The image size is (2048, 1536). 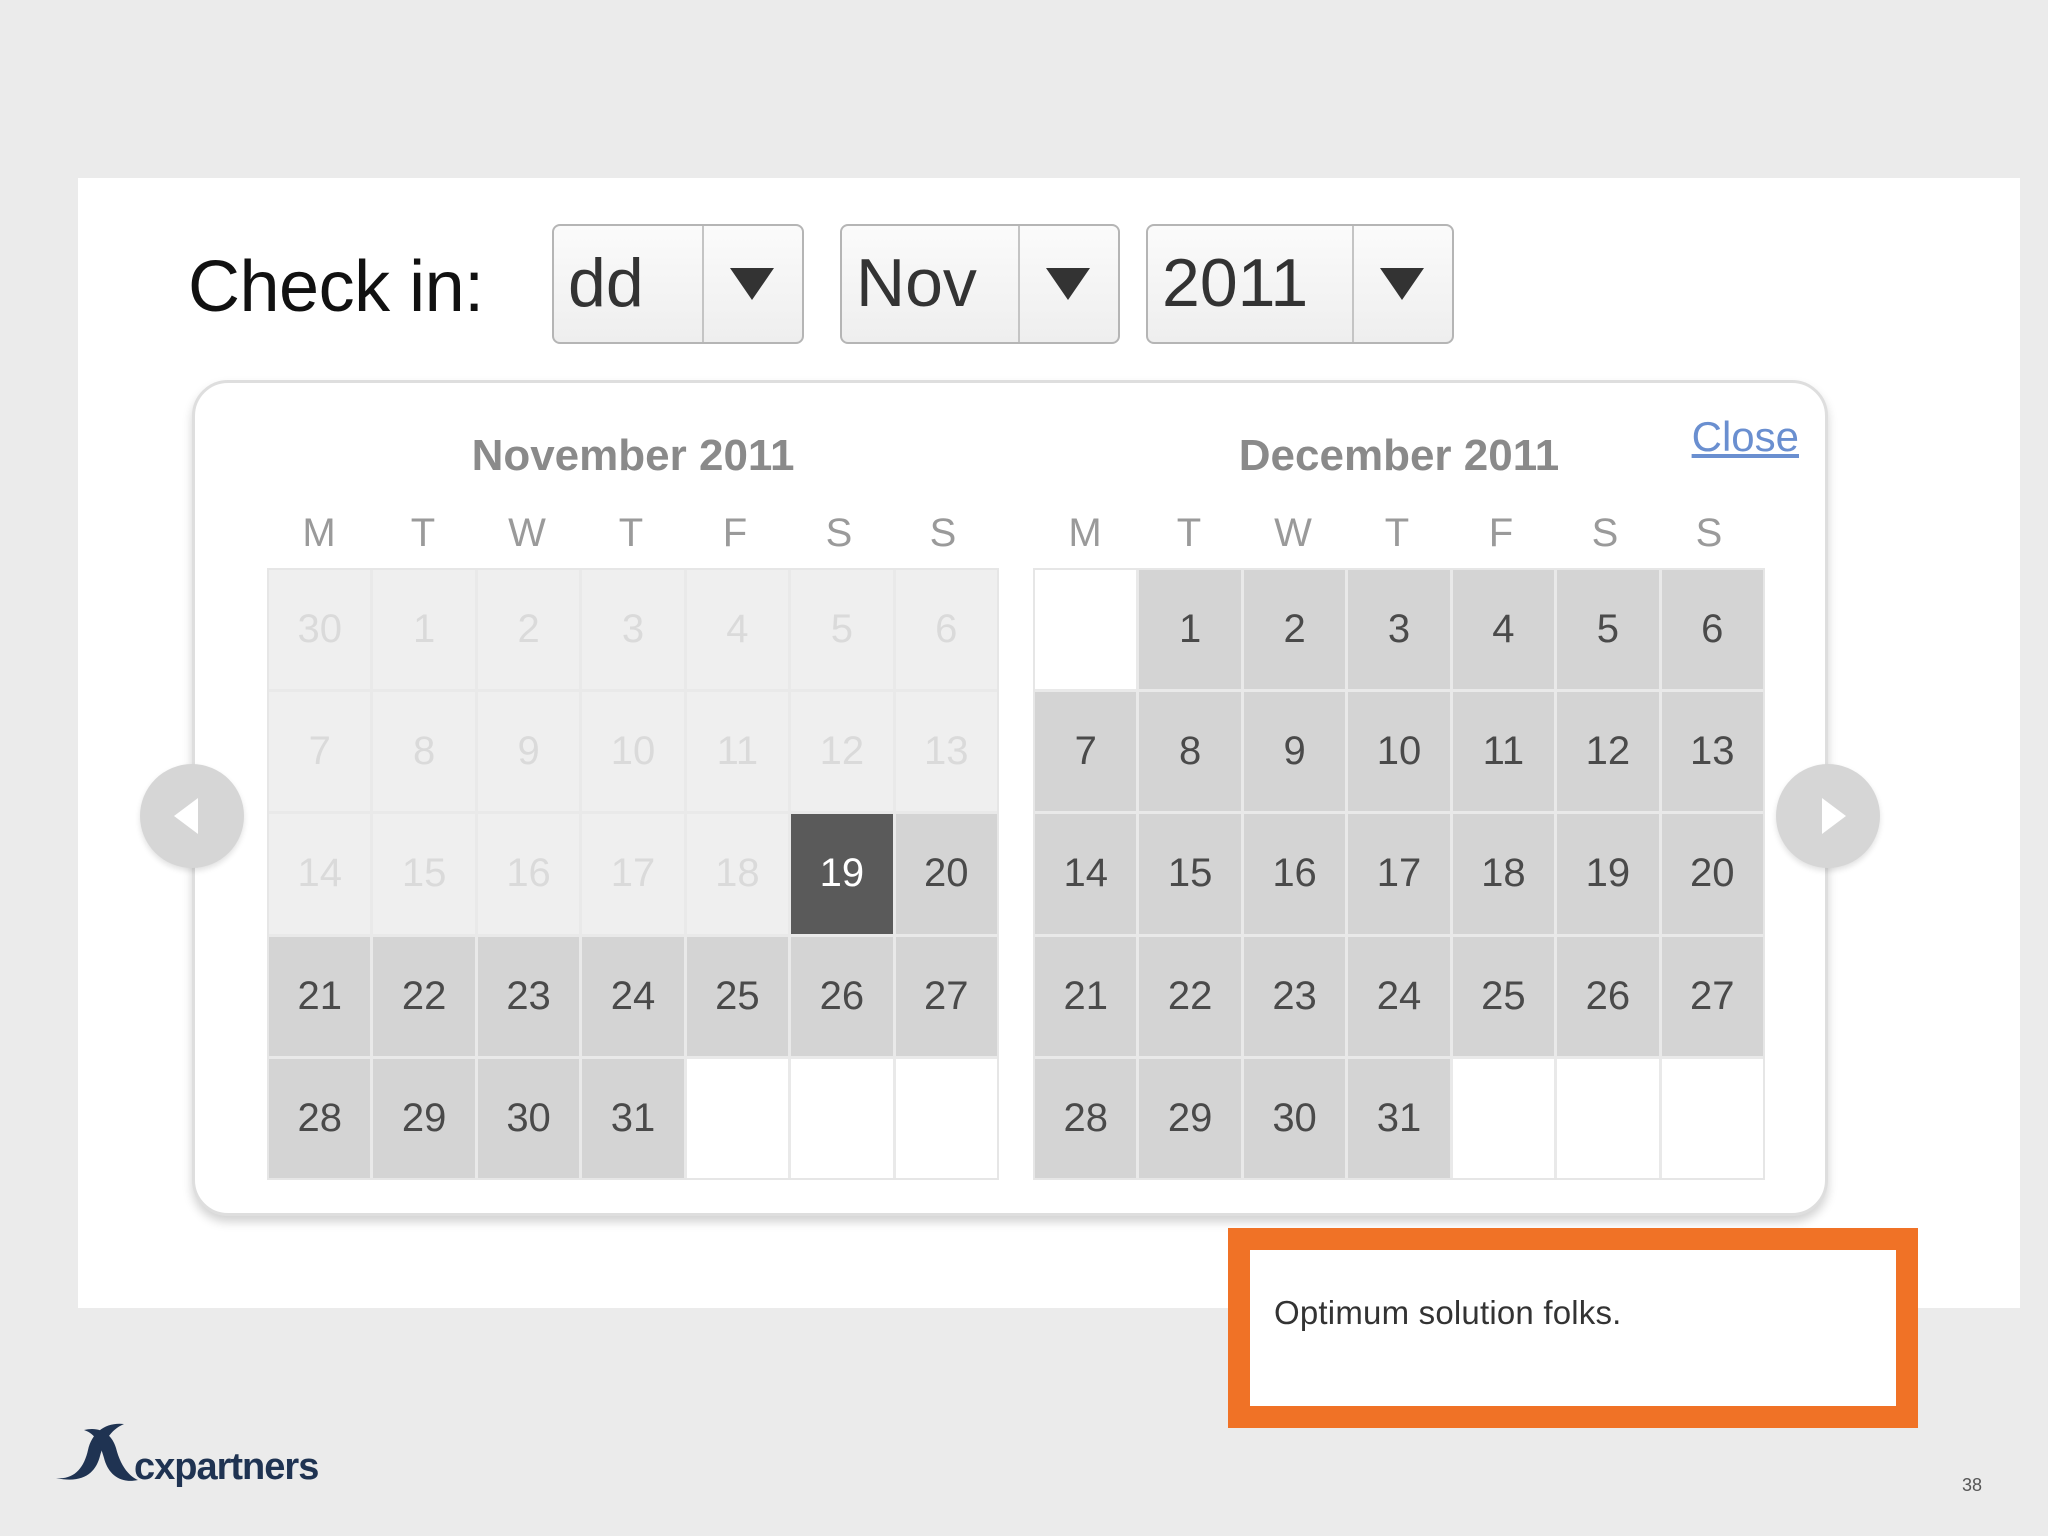 What do you see at coordinates (633, 455) in the screenshot?
I see `month-title-november: November 2011` at bounding box center [633, 455].